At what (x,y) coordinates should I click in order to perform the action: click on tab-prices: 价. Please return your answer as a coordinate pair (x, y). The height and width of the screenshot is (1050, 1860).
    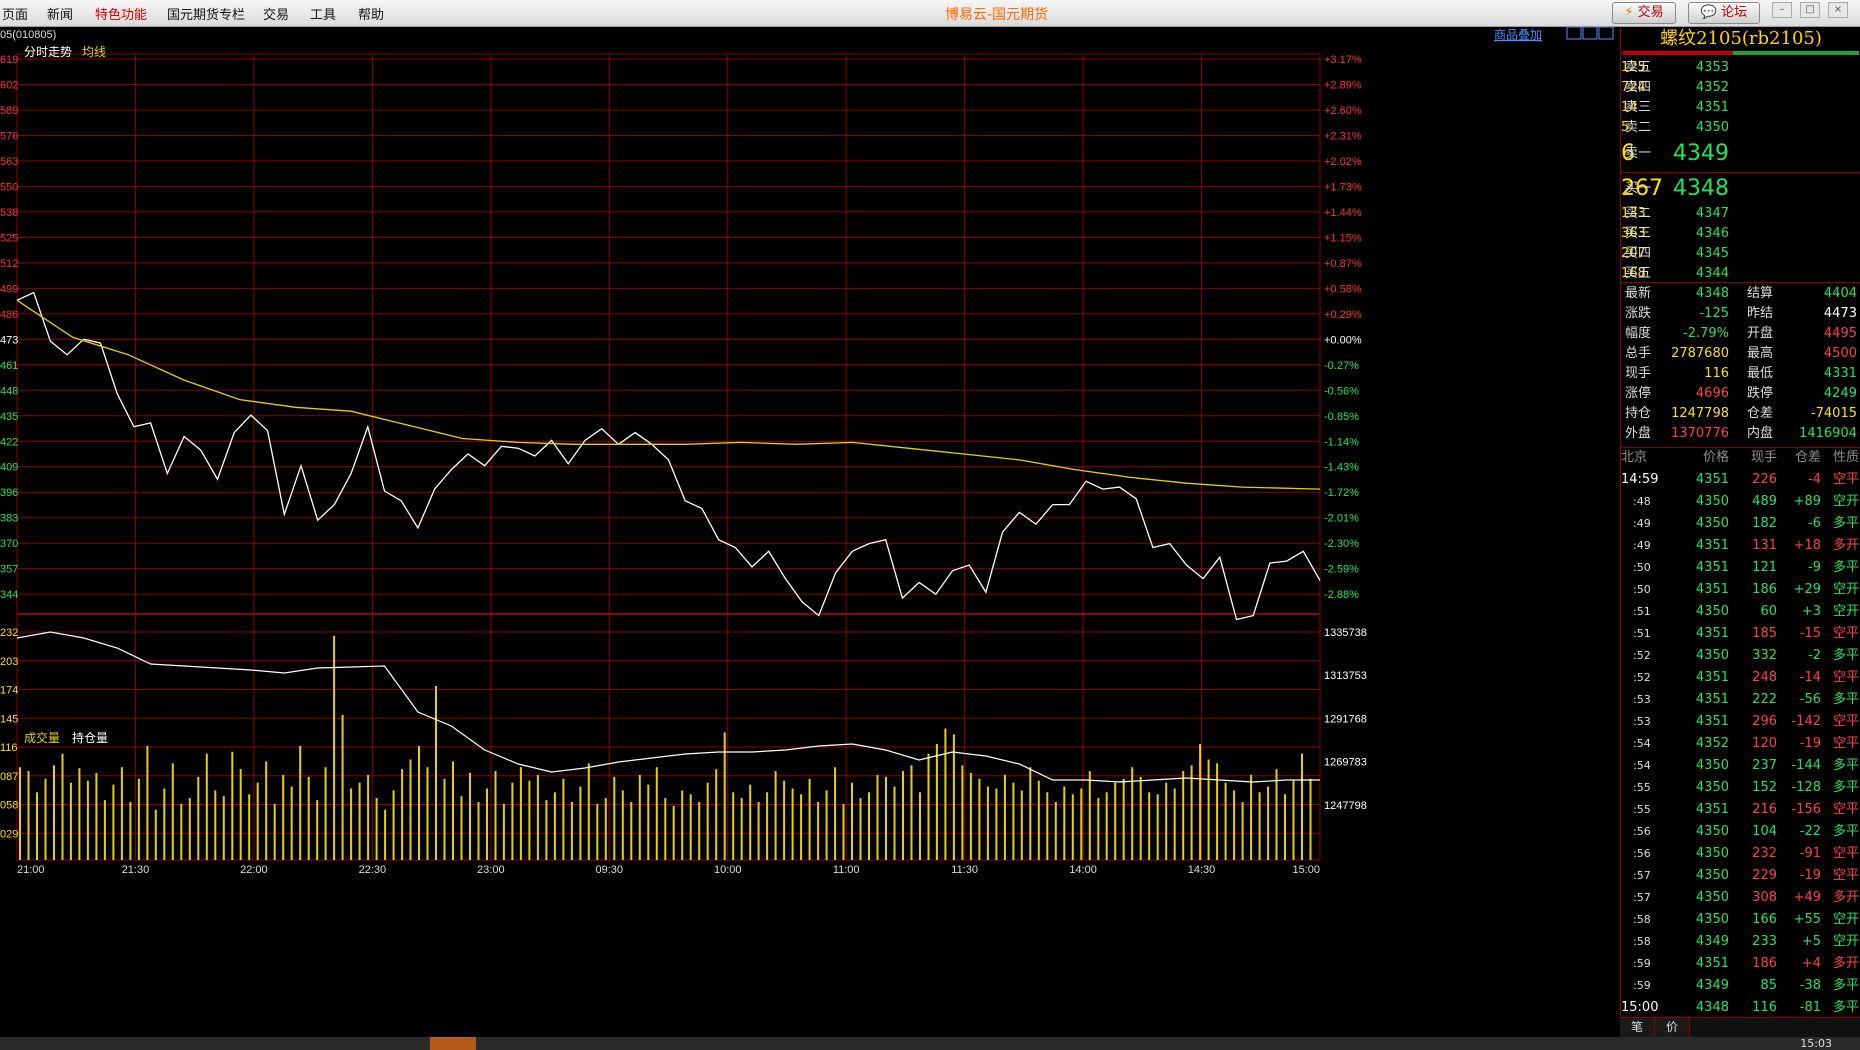
    Looking at the image, I should click on (1672, 1027).